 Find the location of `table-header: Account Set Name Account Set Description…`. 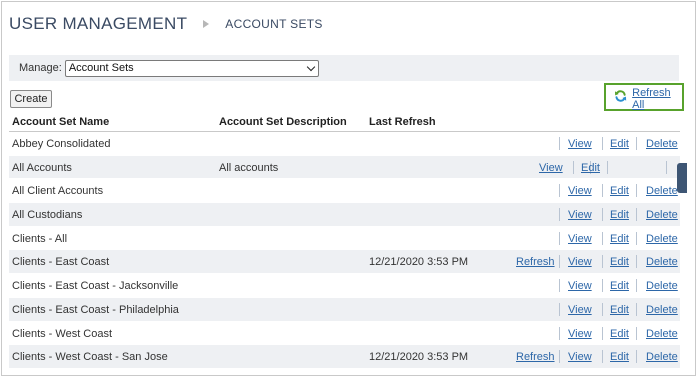

table-header: Account Set Name Account Set Description… is located at coordinates (344, 122).